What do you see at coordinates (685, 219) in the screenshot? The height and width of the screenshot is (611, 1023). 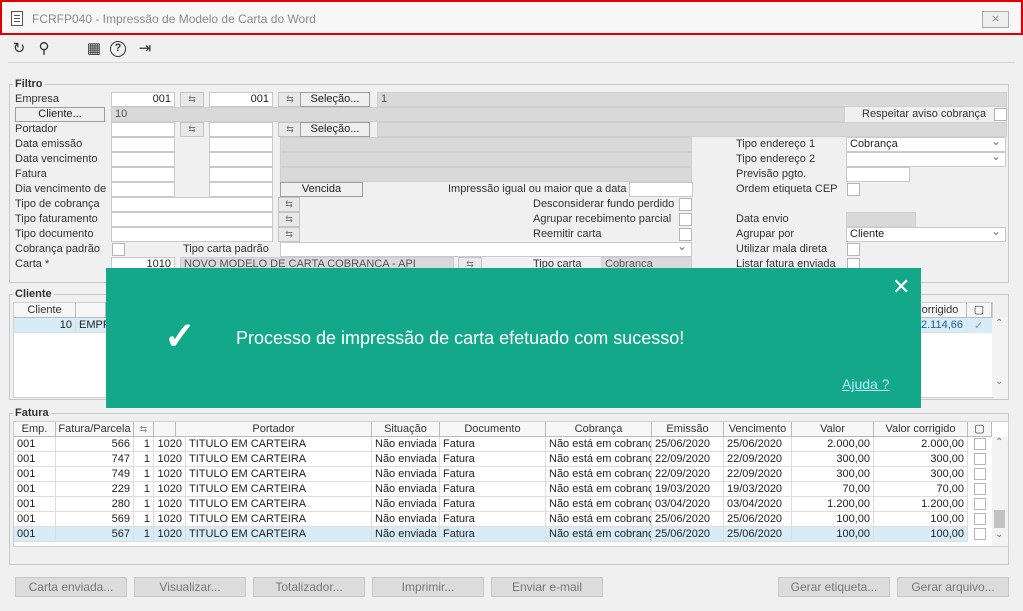 I see `agrupar-recebimento-checkbox` at bounding box center [685, 219].